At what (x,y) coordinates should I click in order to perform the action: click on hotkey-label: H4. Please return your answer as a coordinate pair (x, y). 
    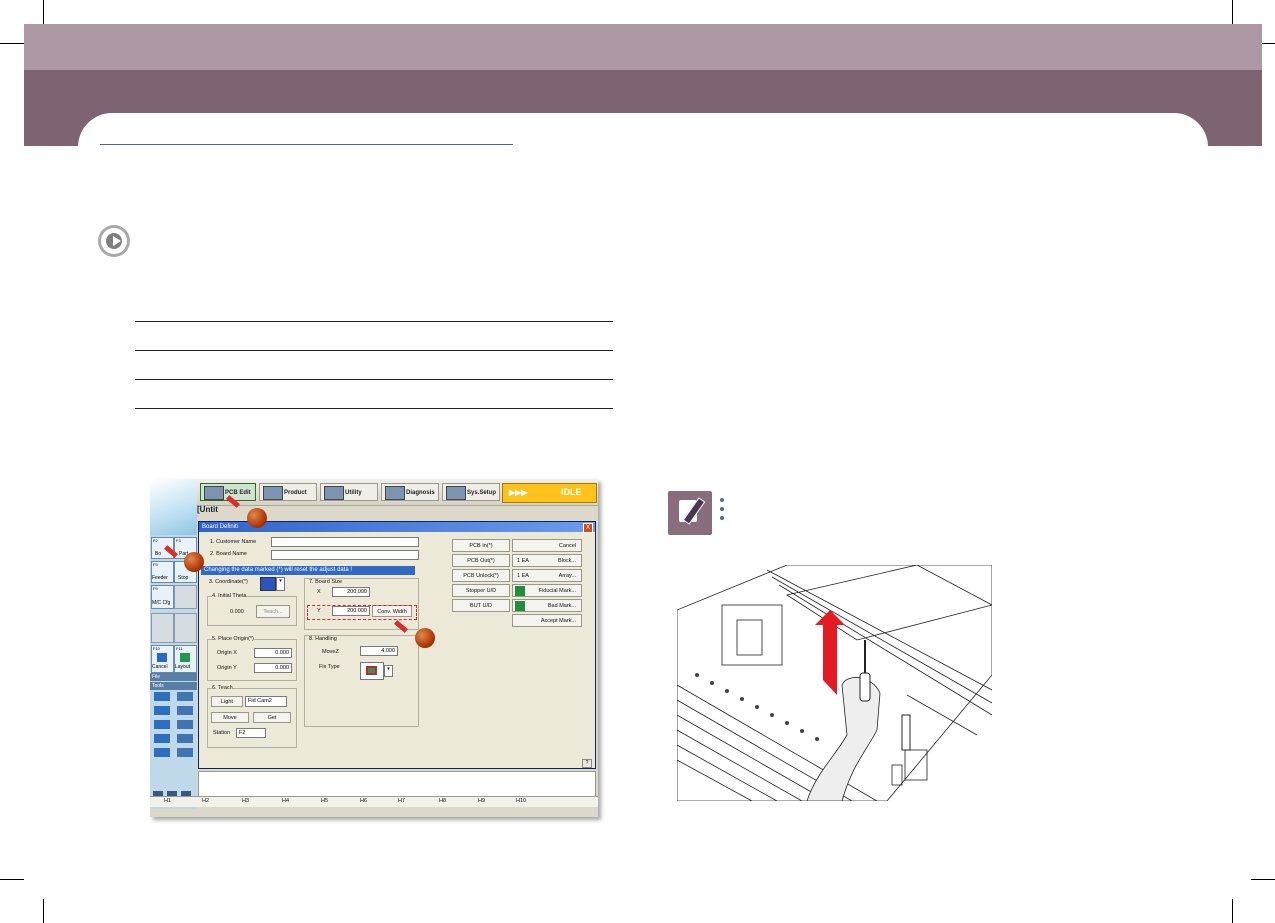
    Looking at the image, I should click on (285, 801).